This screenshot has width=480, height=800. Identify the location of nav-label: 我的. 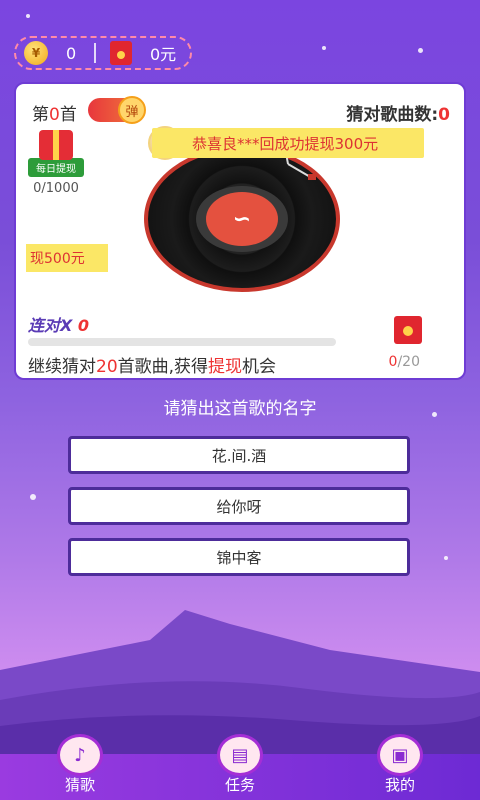
(399, 785).